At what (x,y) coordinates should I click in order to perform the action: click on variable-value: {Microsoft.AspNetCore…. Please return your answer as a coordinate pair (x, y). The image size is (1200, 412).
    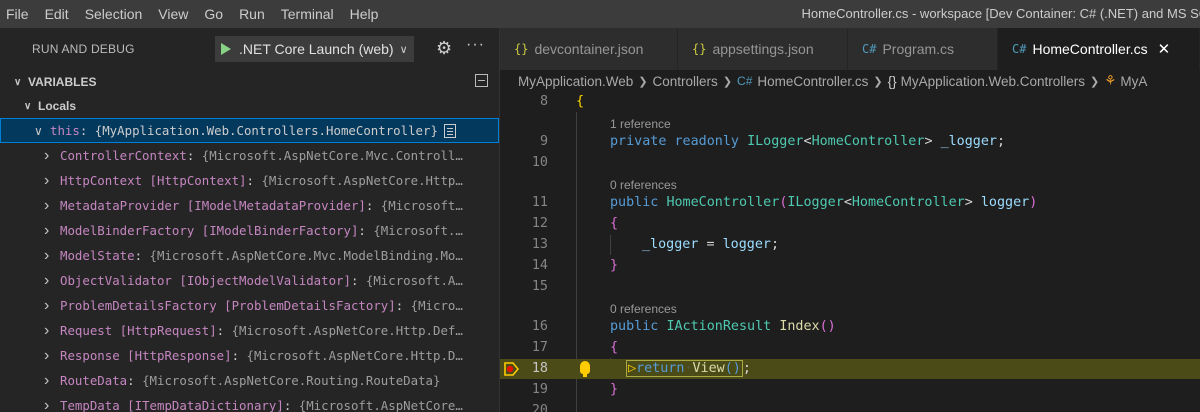
    Looking at the image, I should click on (380, 405).